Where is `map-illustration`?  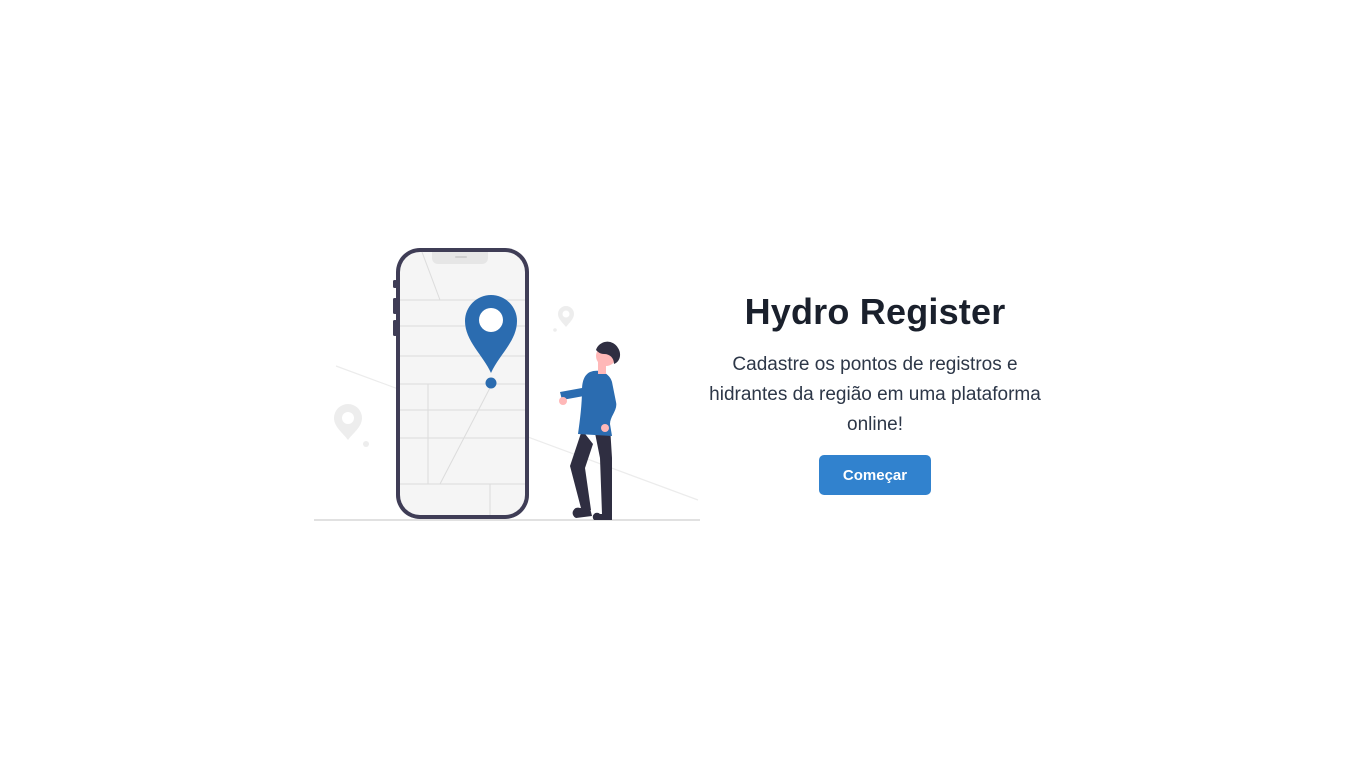 map-illustration is located at coordinates (507, 384).